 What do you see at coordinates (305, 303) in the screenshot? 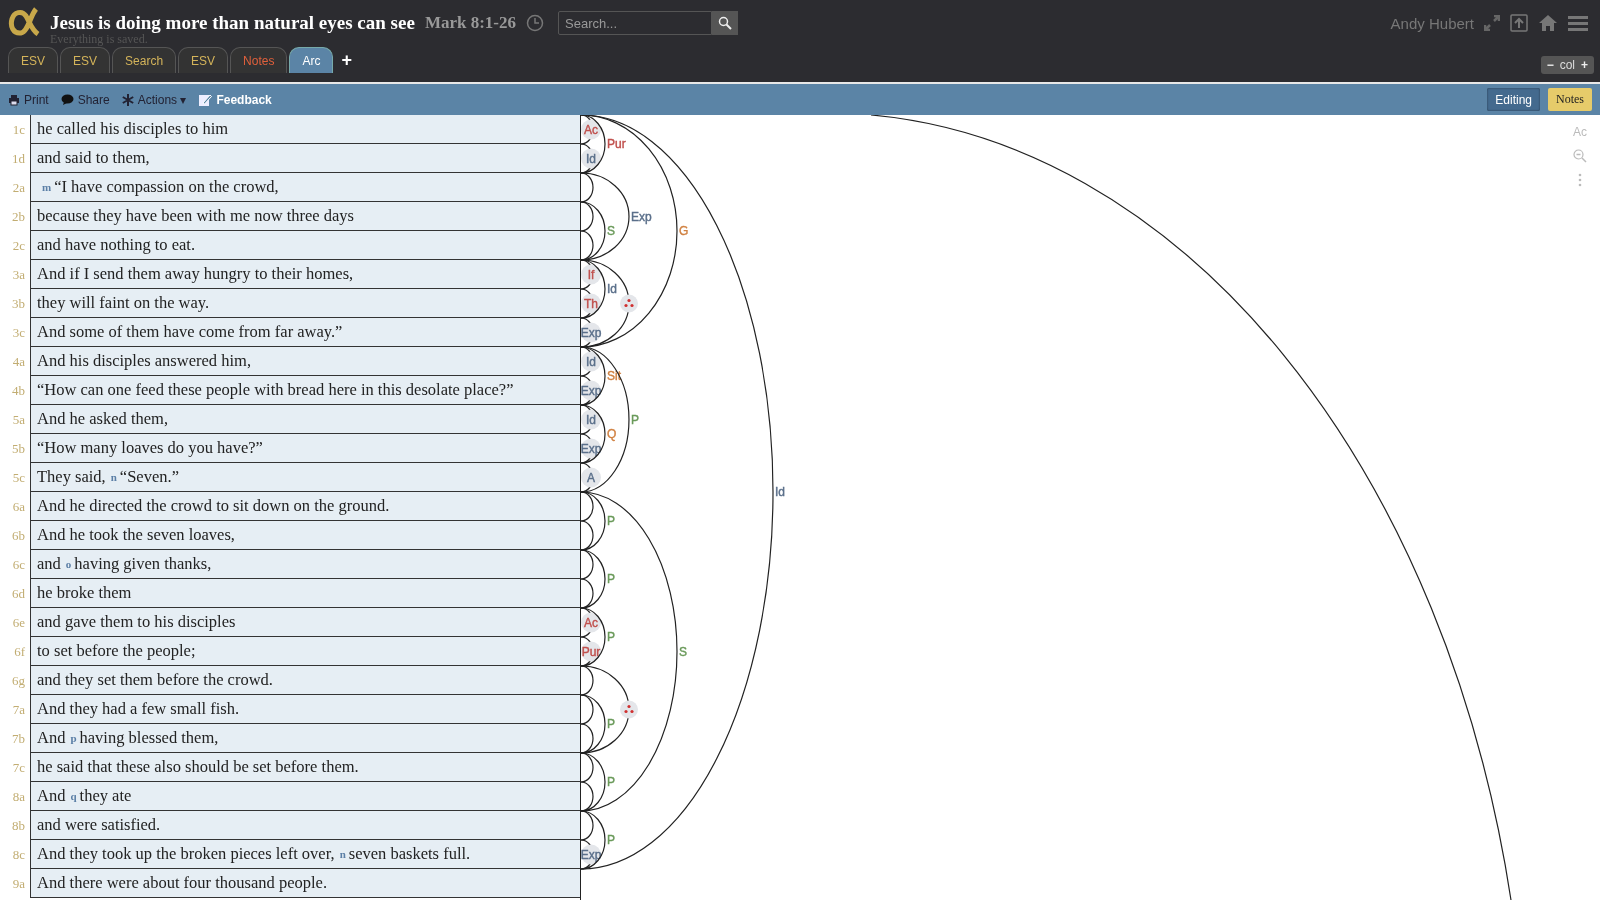
I see `phrase-cell: they will faint on the way.` at bounding box center [305, 303].